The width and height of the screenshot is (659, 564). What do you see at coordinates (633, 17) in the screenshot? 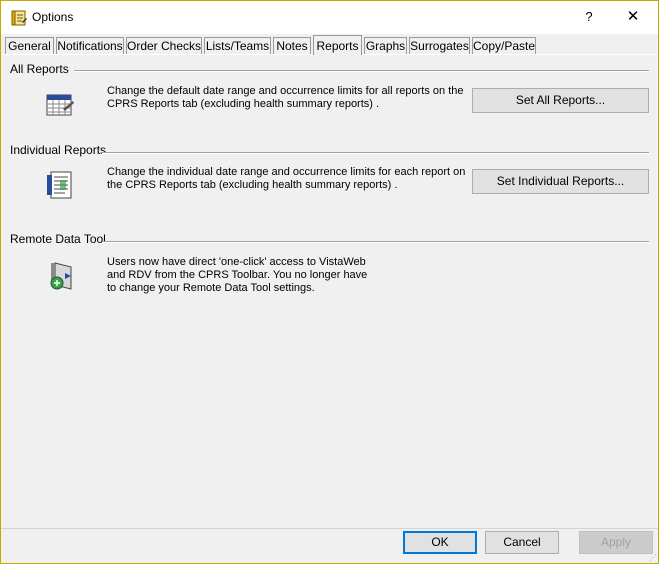
I see `close-button: ✕` at bounding box center [633, 17].